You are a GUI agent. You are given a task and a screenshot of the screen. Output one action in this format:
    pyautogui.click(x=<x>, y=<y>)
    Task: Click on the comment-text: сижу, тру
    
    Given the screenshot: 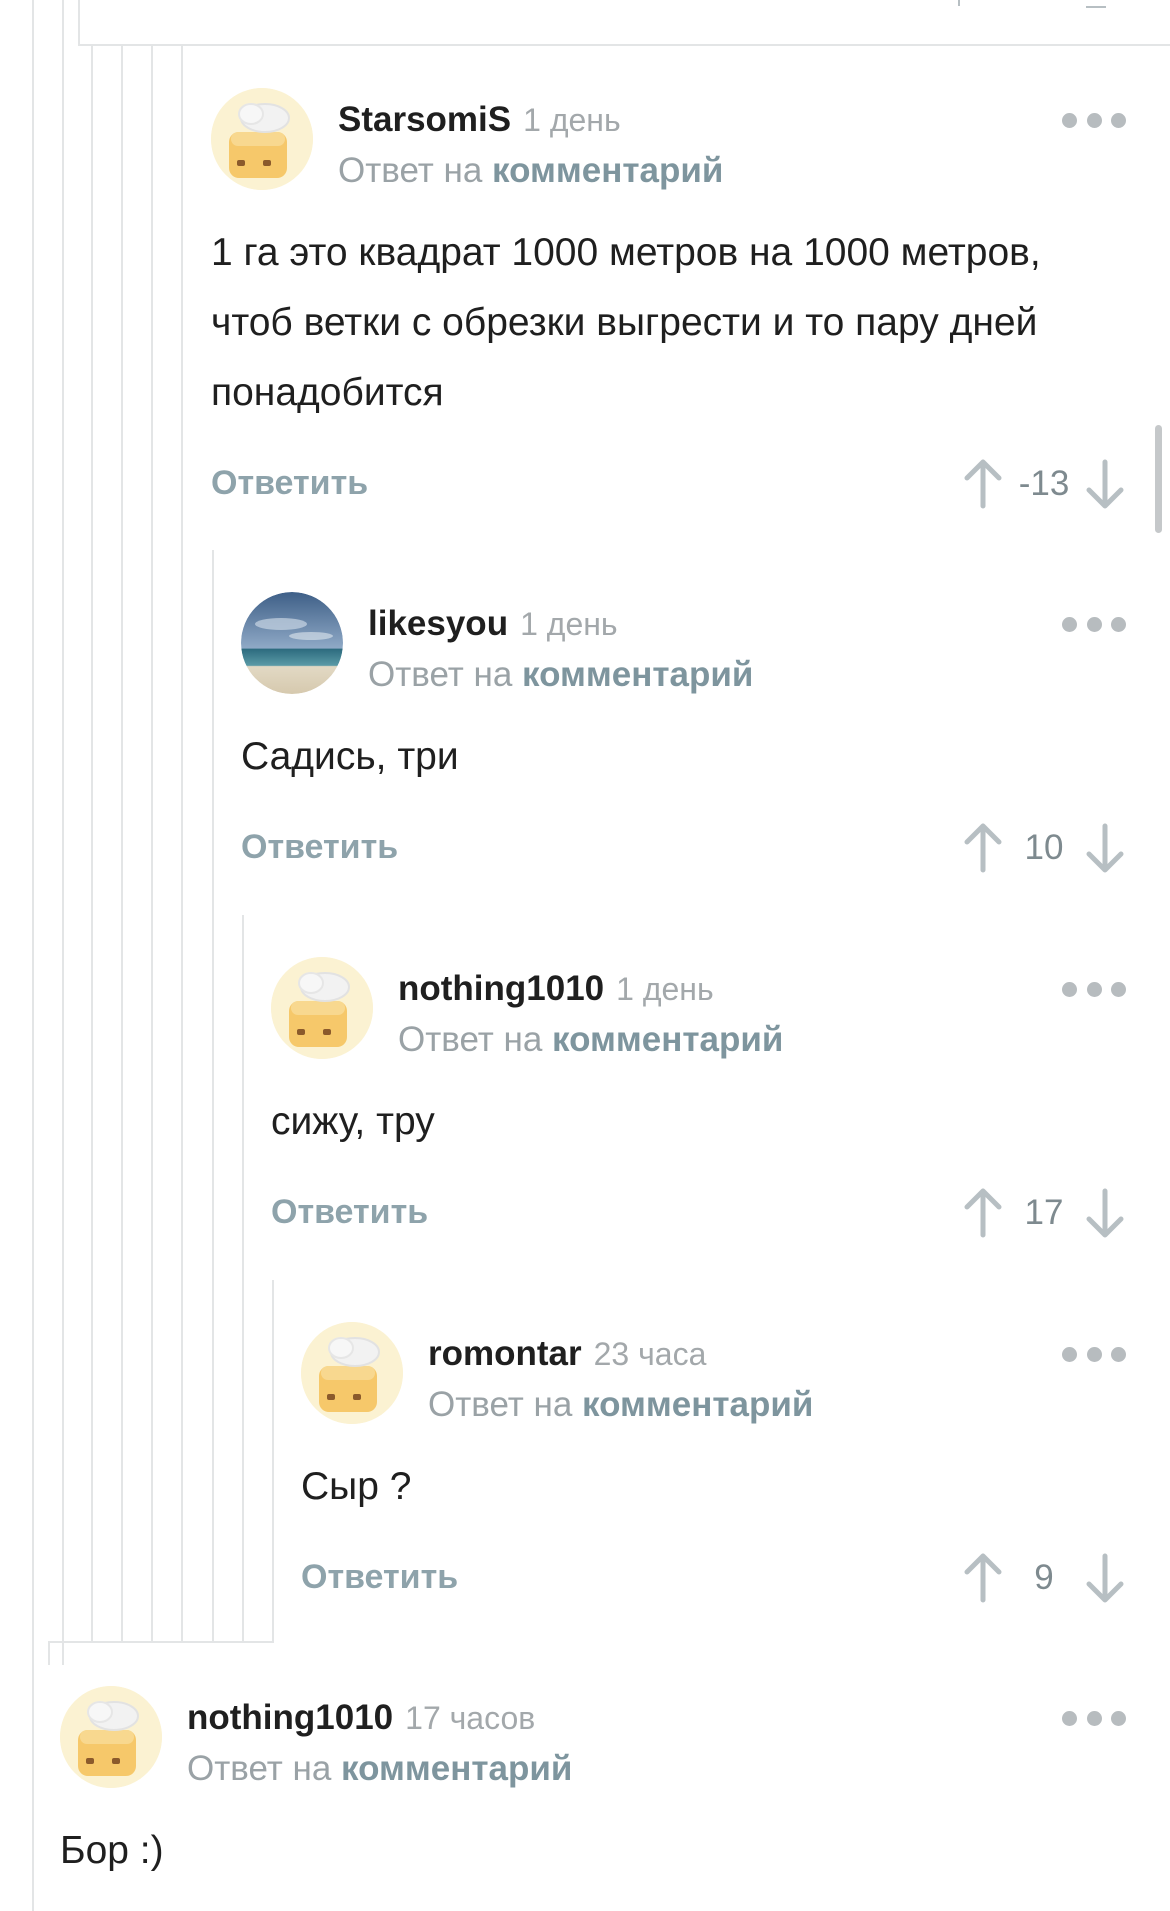 What is the action you would take?
    pyautogui.click(x=353, y=1121)
    